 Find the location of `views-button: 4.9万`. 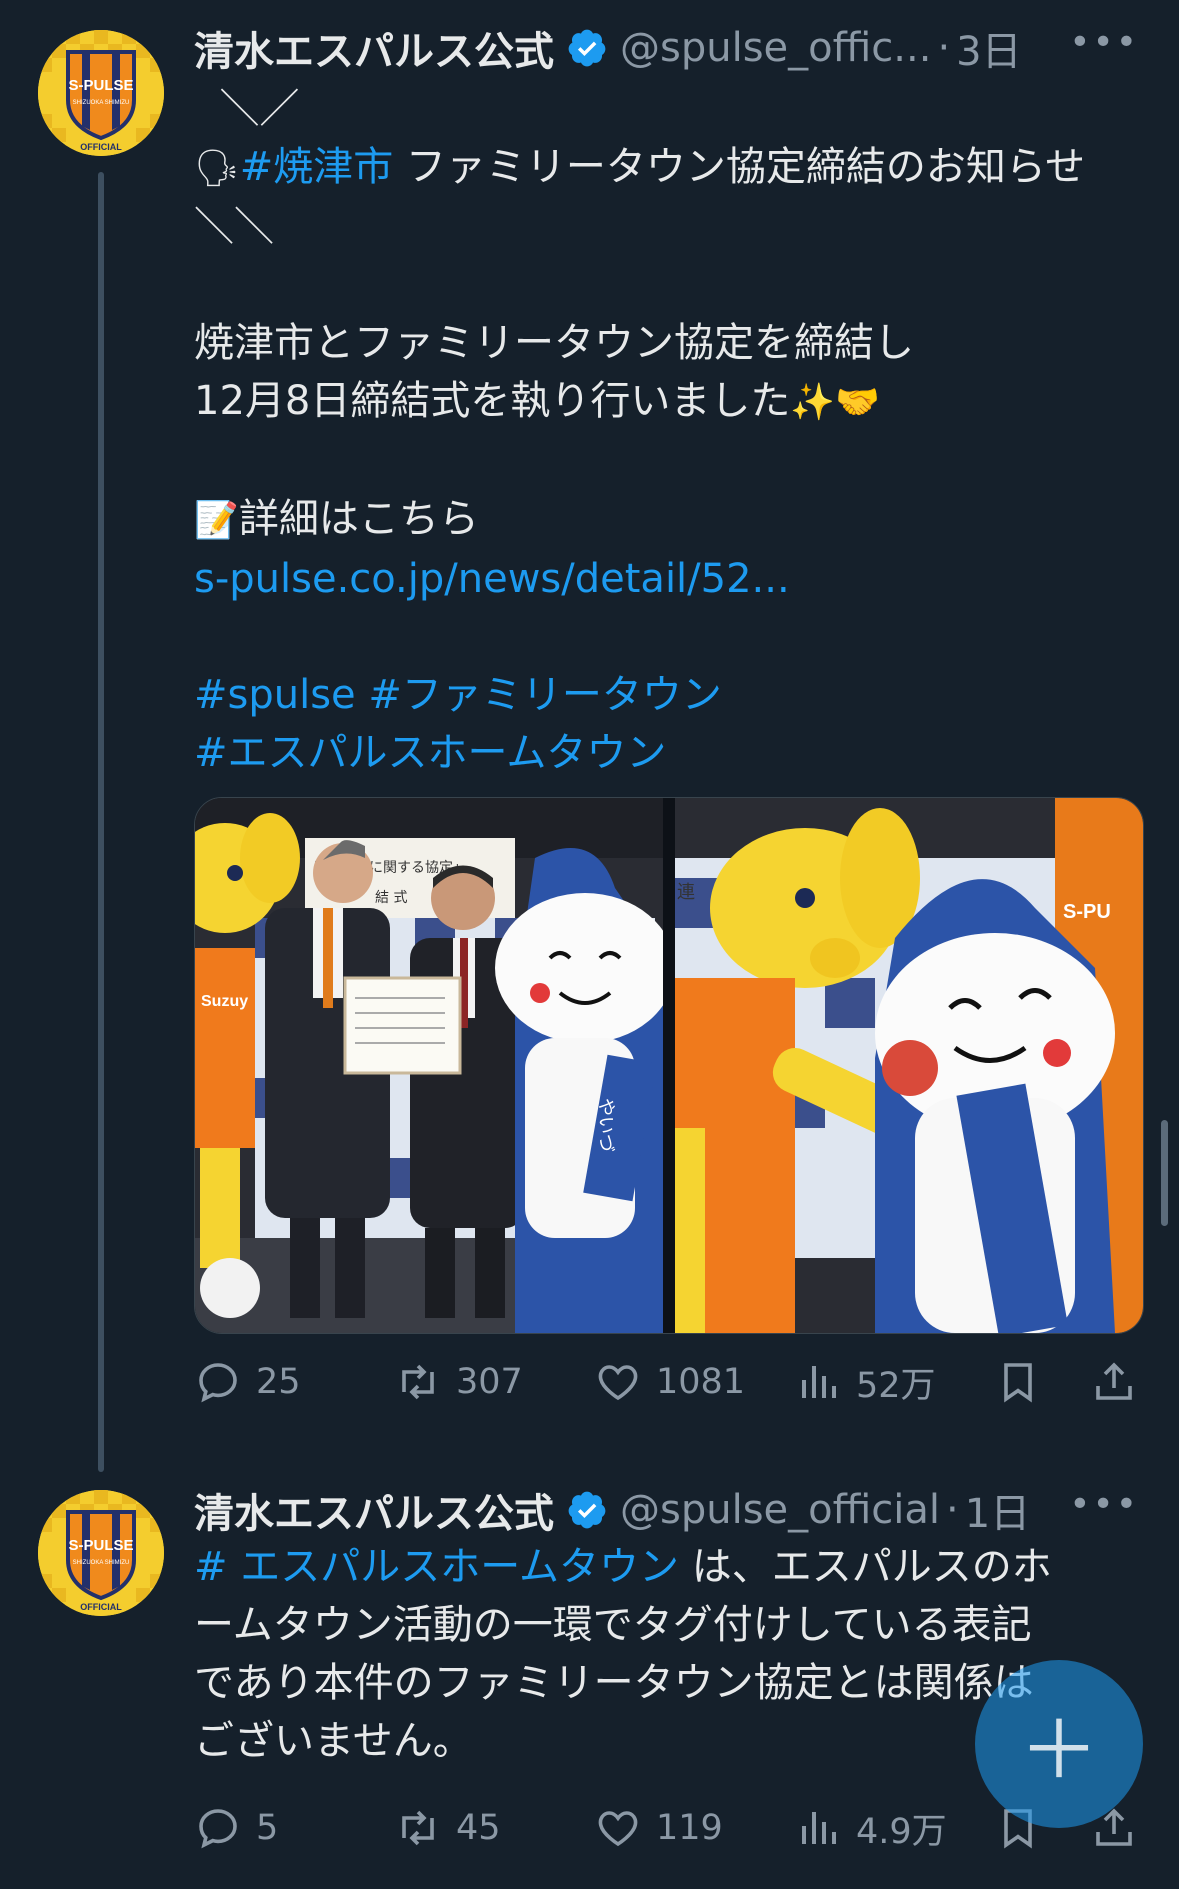

views-button: 4.9万 is located at coordinates (870, 1828).